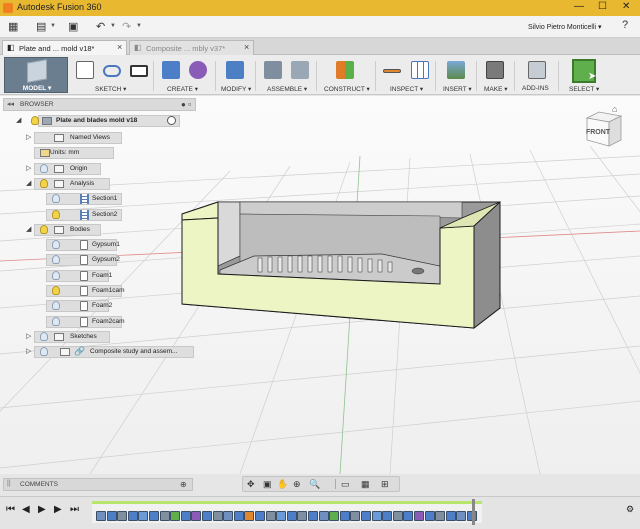 The height and width of the screenshot is (529, 640). What do you see at coordinates (406, 89) in the screenshot?
I see `inspect-menu: INSPECT ▾` at bounding box center [406, 89].